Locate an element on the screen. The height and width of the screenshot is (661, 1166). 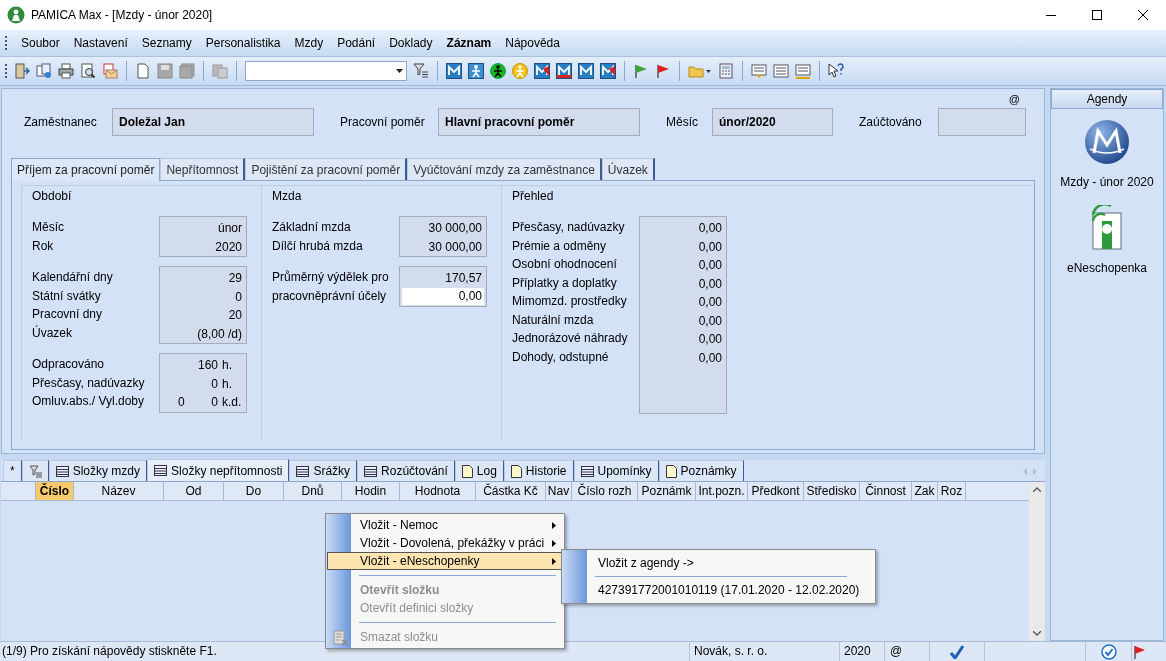
column-header: Číslo is located at coordinates (55, 491).